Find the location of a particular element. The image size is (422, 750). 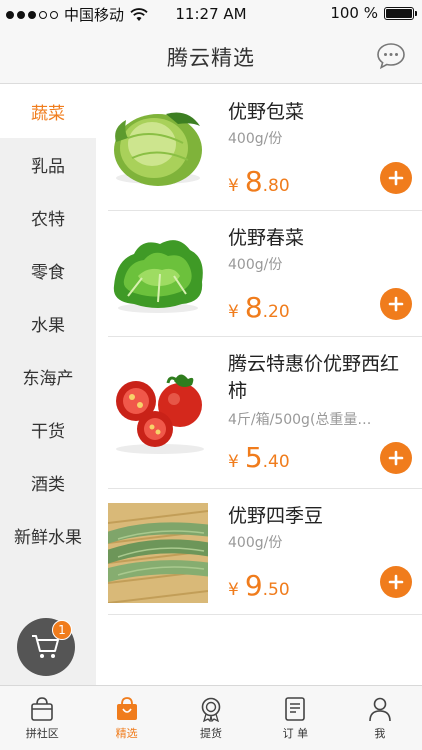

tab-label: 我 is located at coordinates (380, 733).